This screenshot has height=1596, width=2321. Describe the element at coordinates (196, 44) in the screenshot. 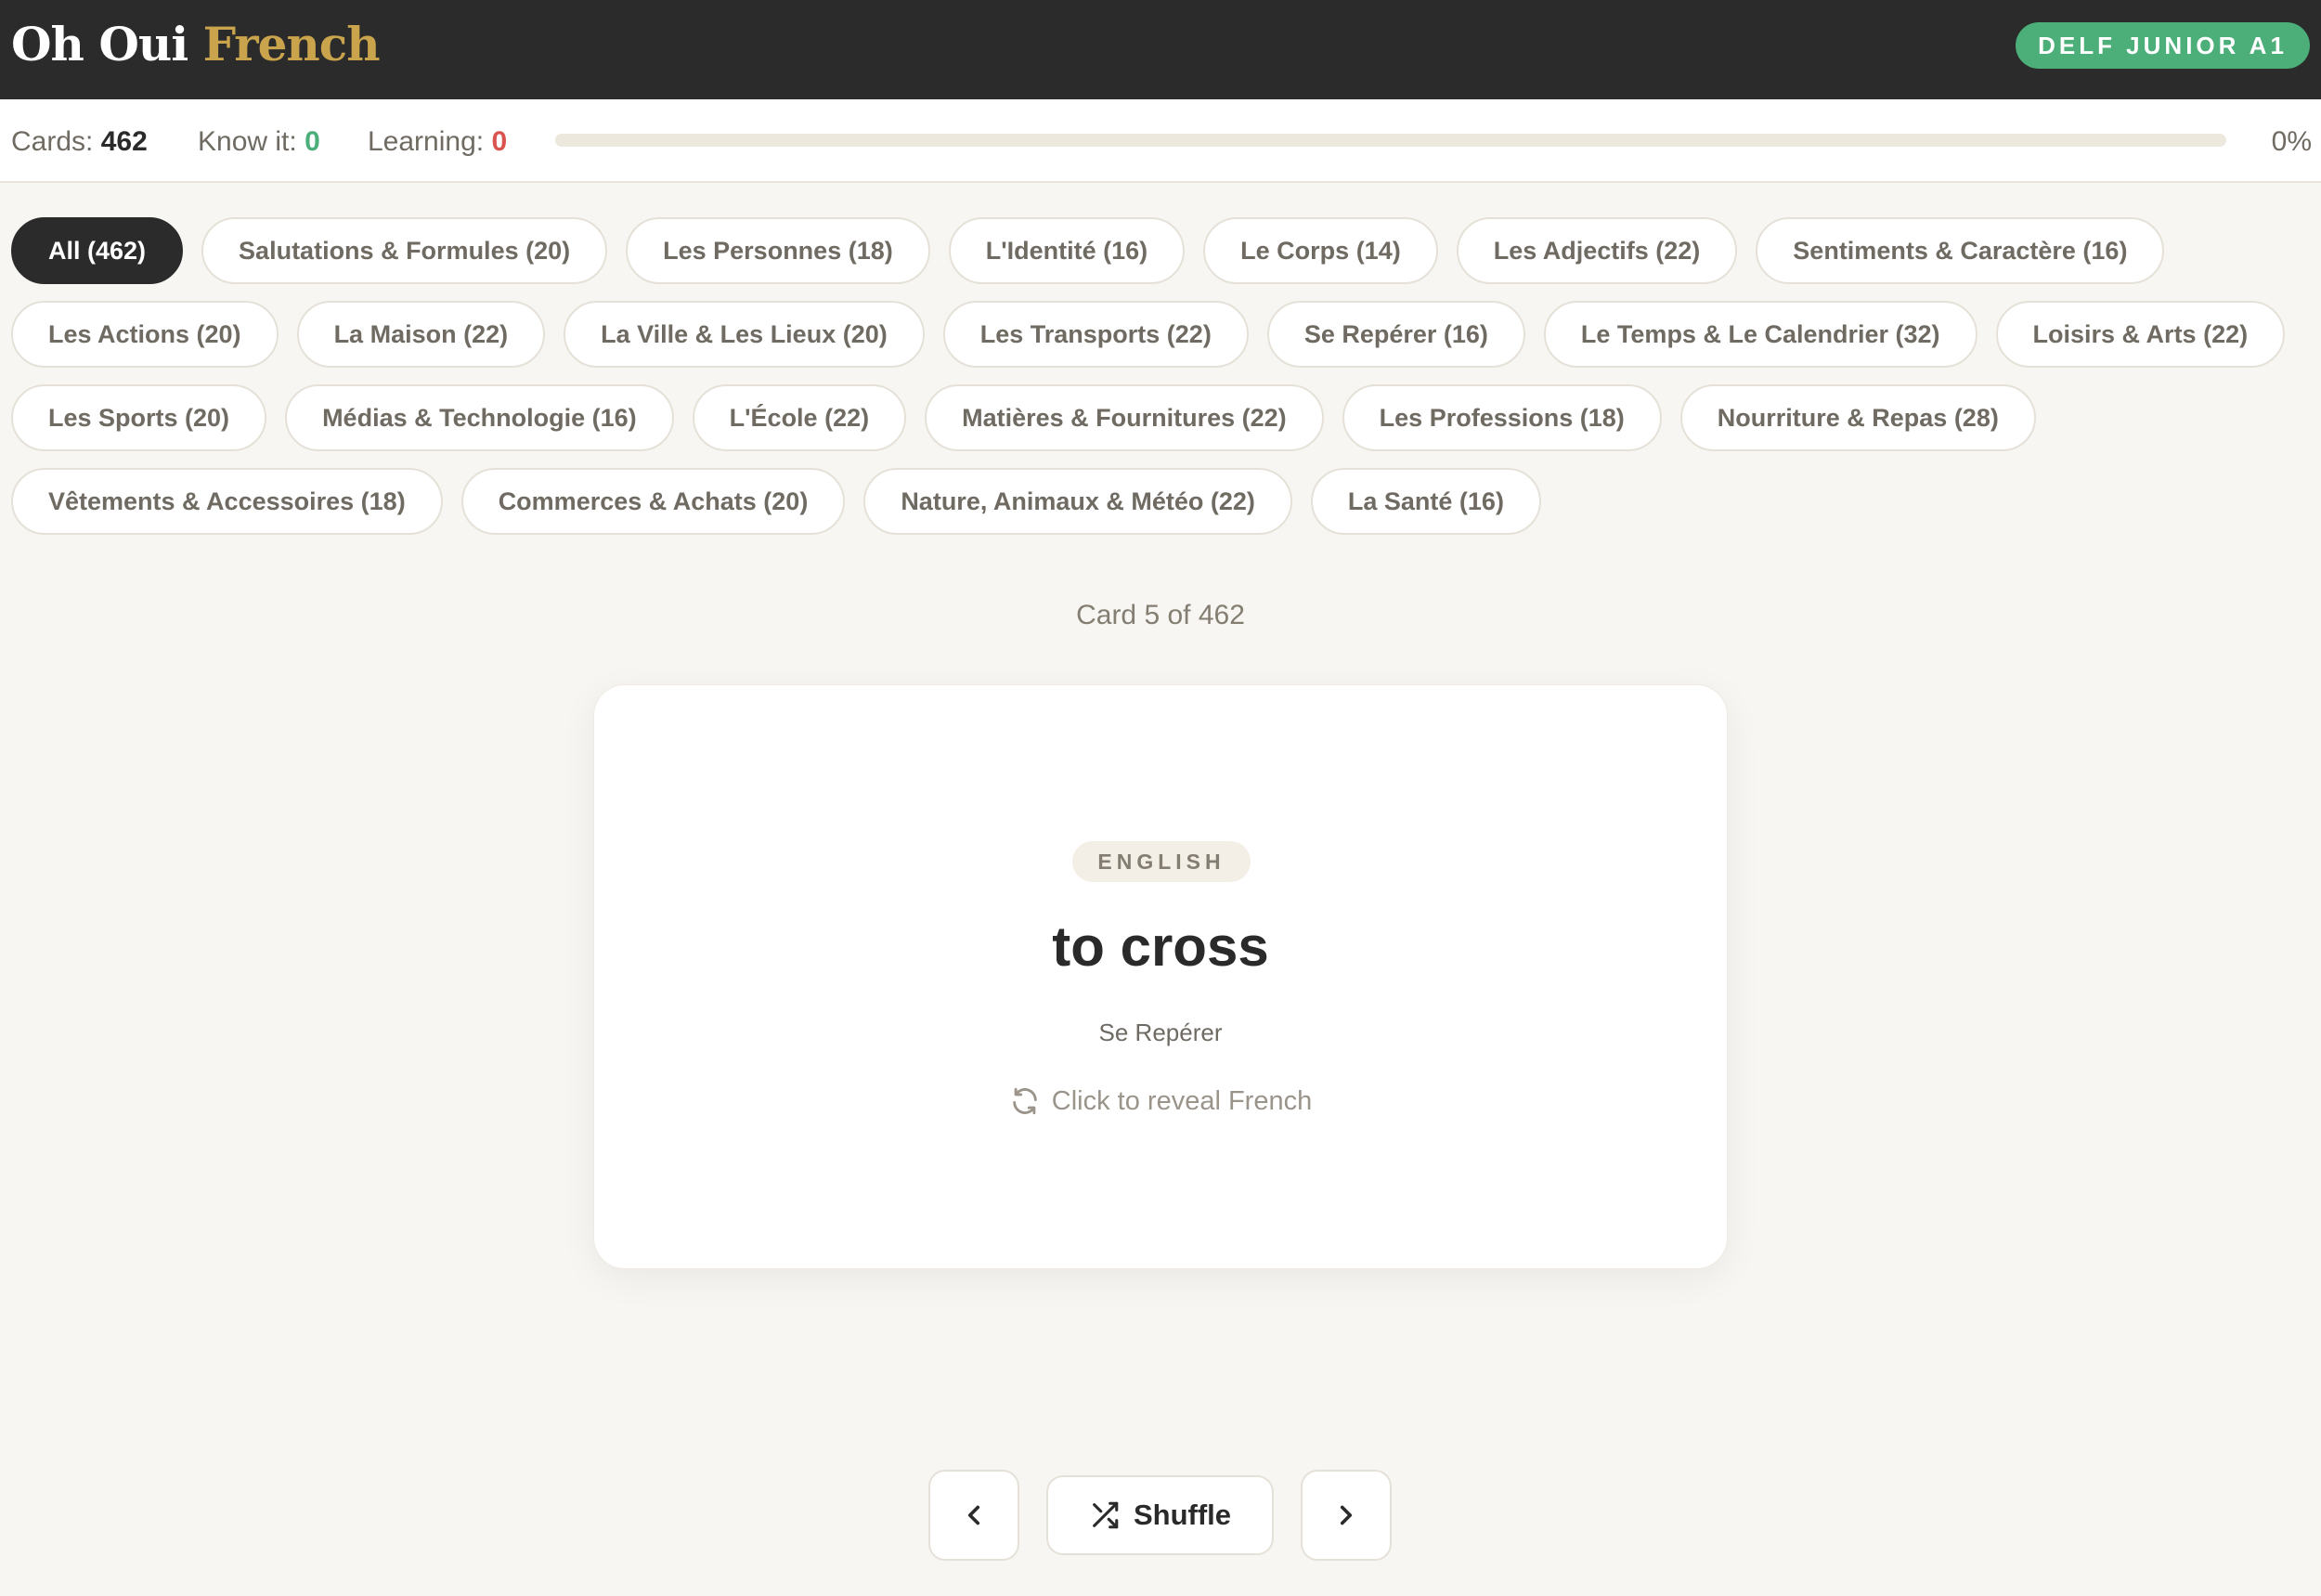

I see `app-logo: Oh Oui French` at that location.